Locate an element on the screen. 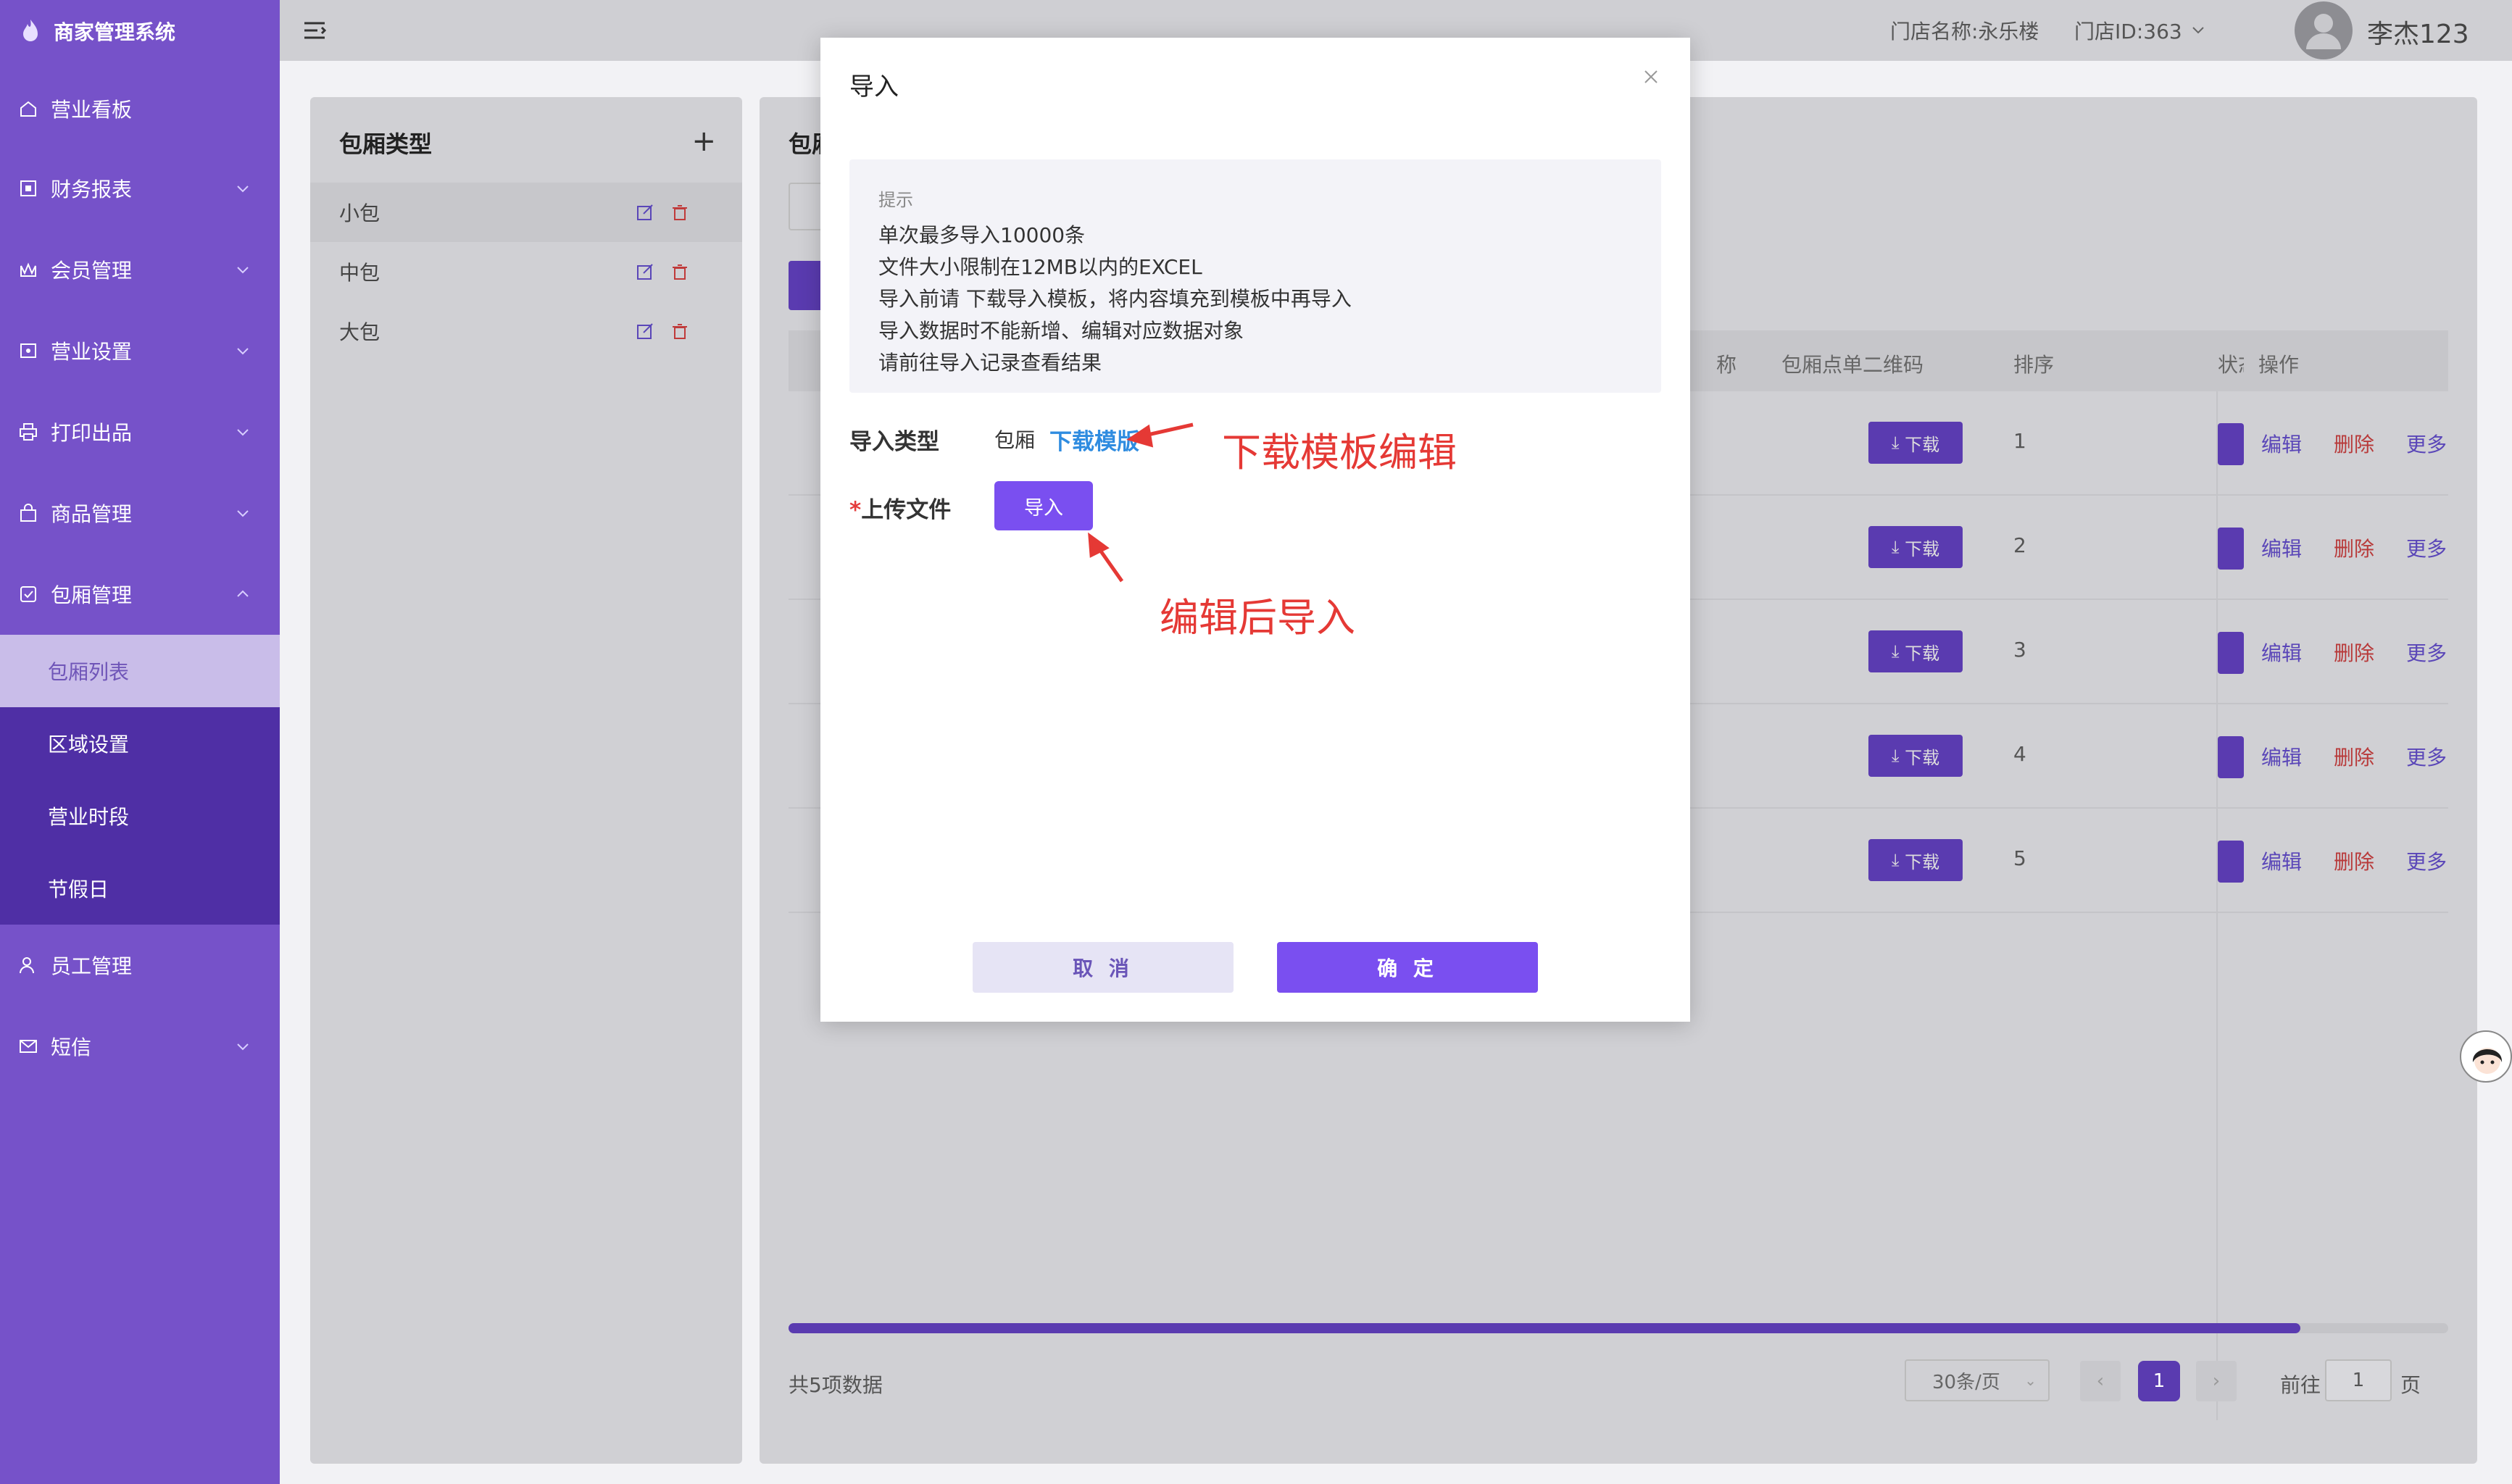  arrow-to-download-link is located at coordinates (1160, 435).